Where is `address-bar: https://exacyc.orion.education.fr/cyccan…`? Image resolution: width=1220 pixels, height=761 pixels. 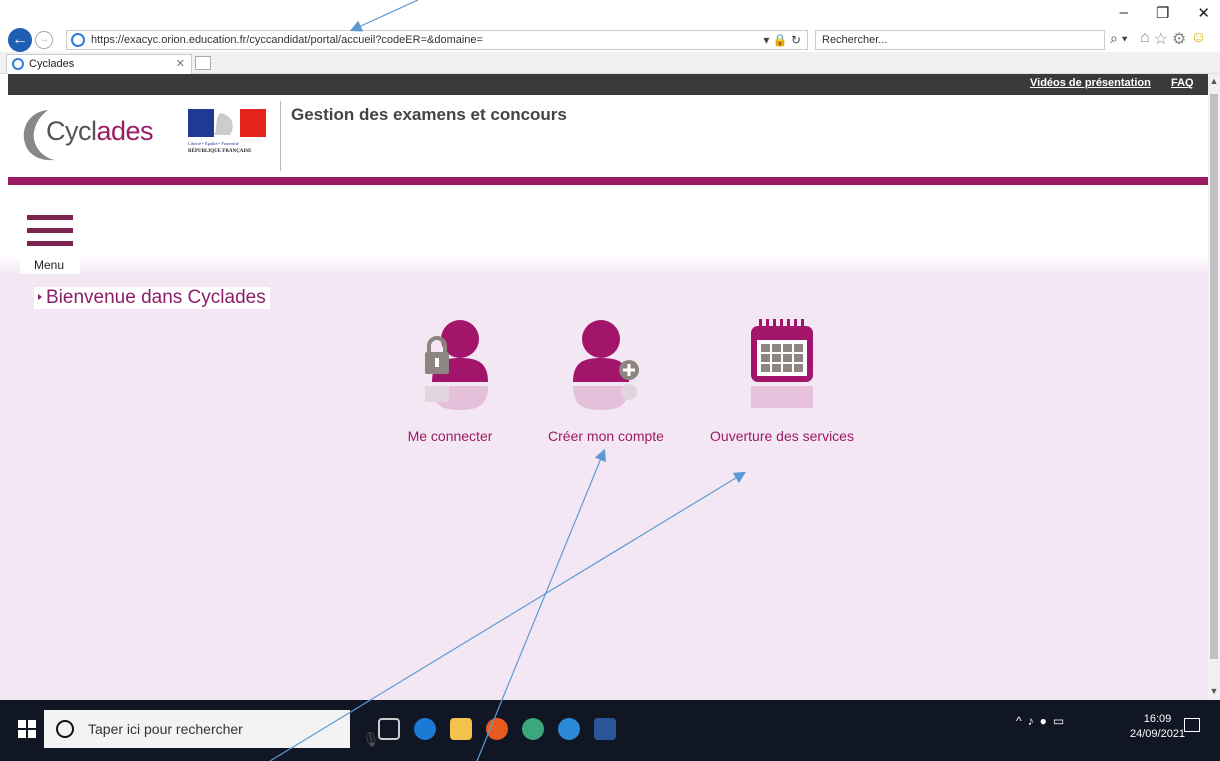
address-bar: https://exacyc.orion.education.fr/cyccan… is located at coordinates (437, 40).